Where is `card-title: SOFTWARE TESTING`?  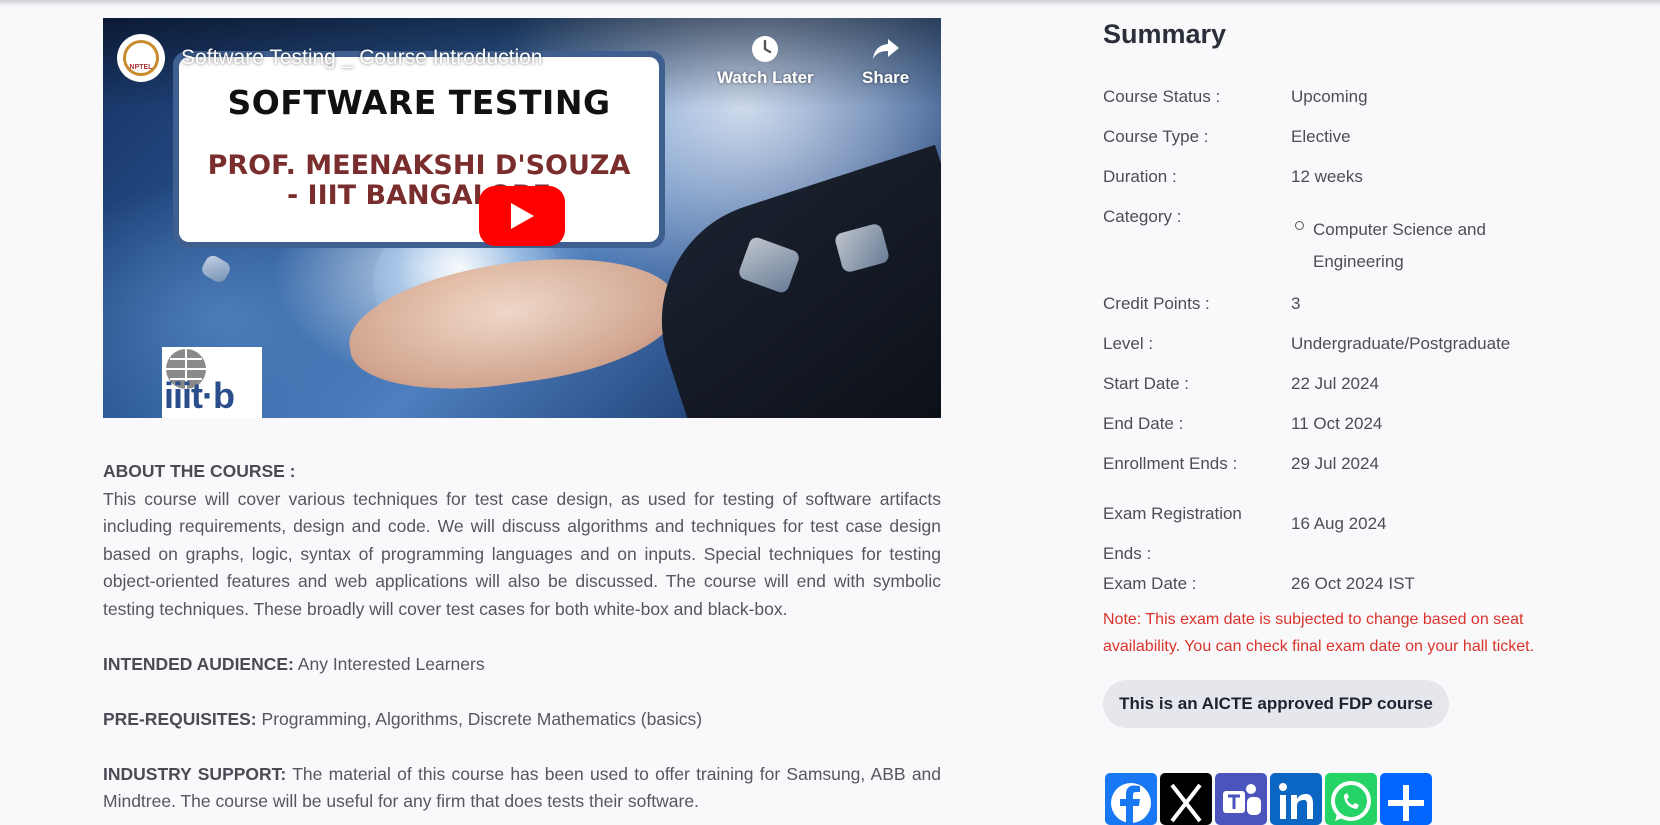
card-title: SOFTWARE TESTING is located at coordinates (419, 102).